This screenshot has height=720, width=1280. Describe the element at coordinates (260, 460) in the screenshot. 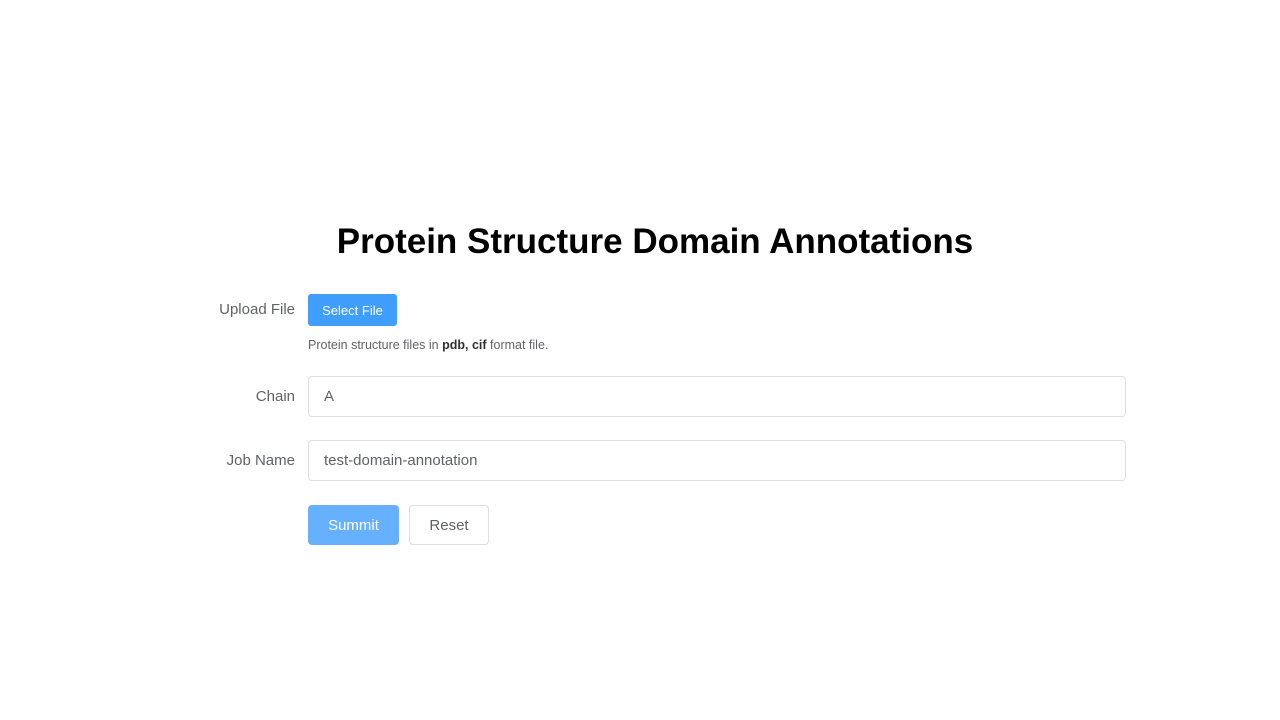

I see `job-name-label: Job Name` at that location.